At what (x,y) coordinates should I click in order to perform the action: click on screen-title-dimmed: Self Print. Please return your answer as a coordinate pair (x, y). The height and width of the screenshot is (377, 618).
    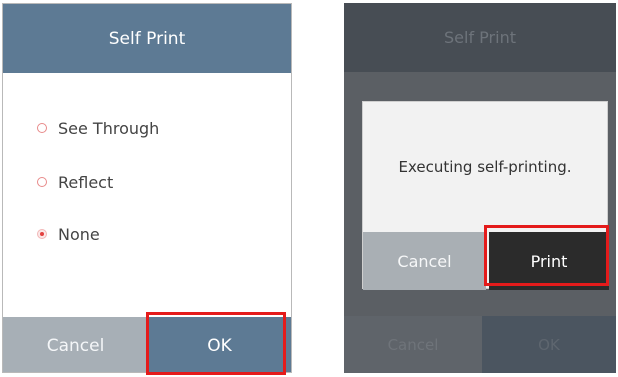
    Looking at the image, I should click on (480, 37).